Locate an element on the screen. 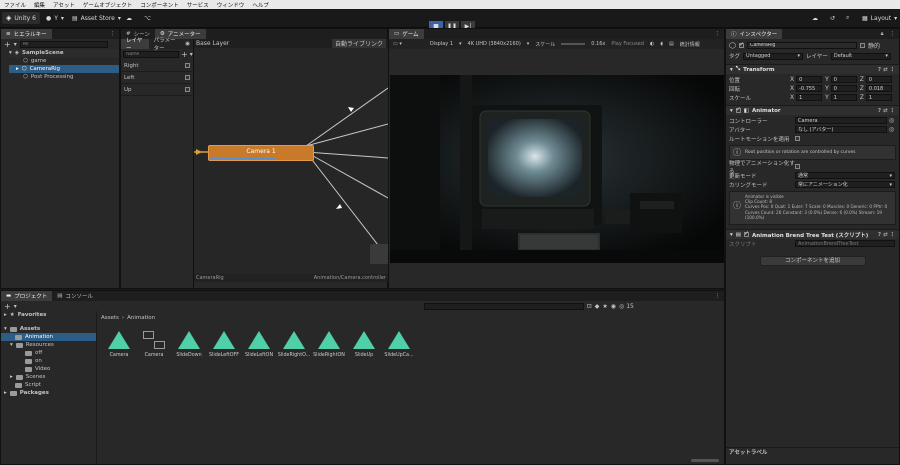 This screenshot has width=900, height=465. transform-position-y-field: 0 is located at coordinates (843, 79).